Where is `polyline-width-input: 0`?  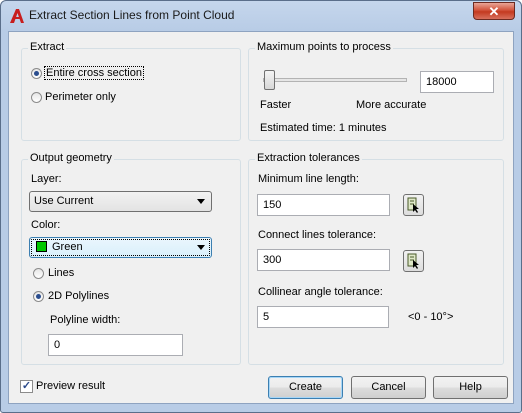 polyline-width-input: 0 is located at coordinates (115, 345).